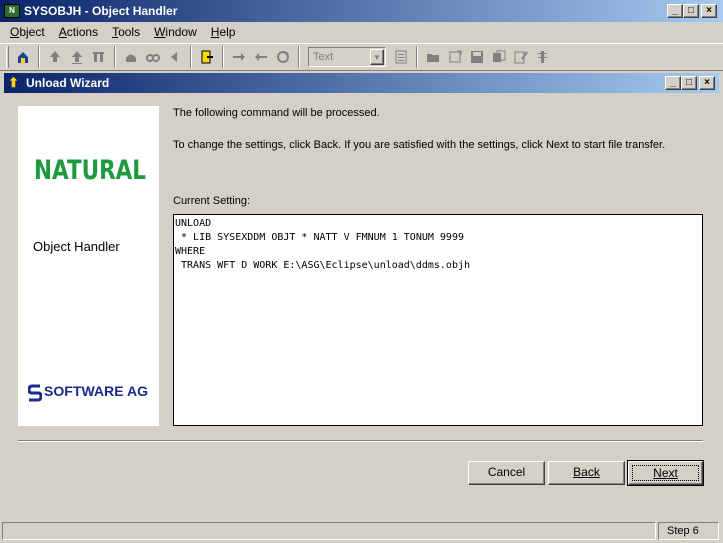 The height and width of the screenshot is (543, 723). What do you see at coordinates (27, 32) in the screenshot?
I see `menu-object: Object` at bounding box center [27, 32].